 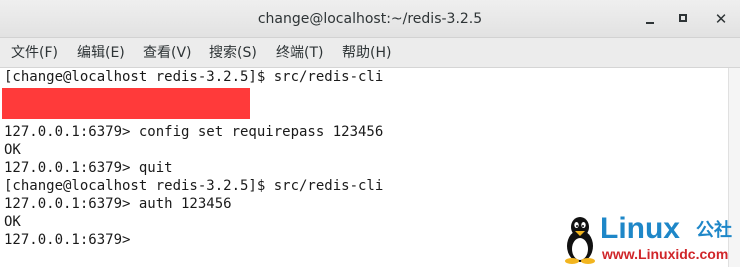 I want to click on menu-edit: 编辑(E), so click(x=101, y=53).